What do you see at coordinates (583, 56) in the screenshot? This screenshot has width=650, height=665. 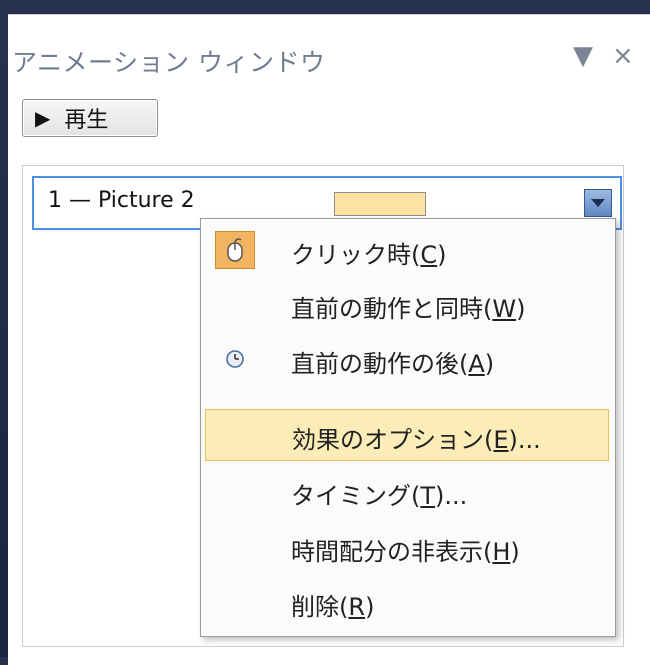 I see `pane-dropdown-icon: ▼` at bounding box center [583, 56].